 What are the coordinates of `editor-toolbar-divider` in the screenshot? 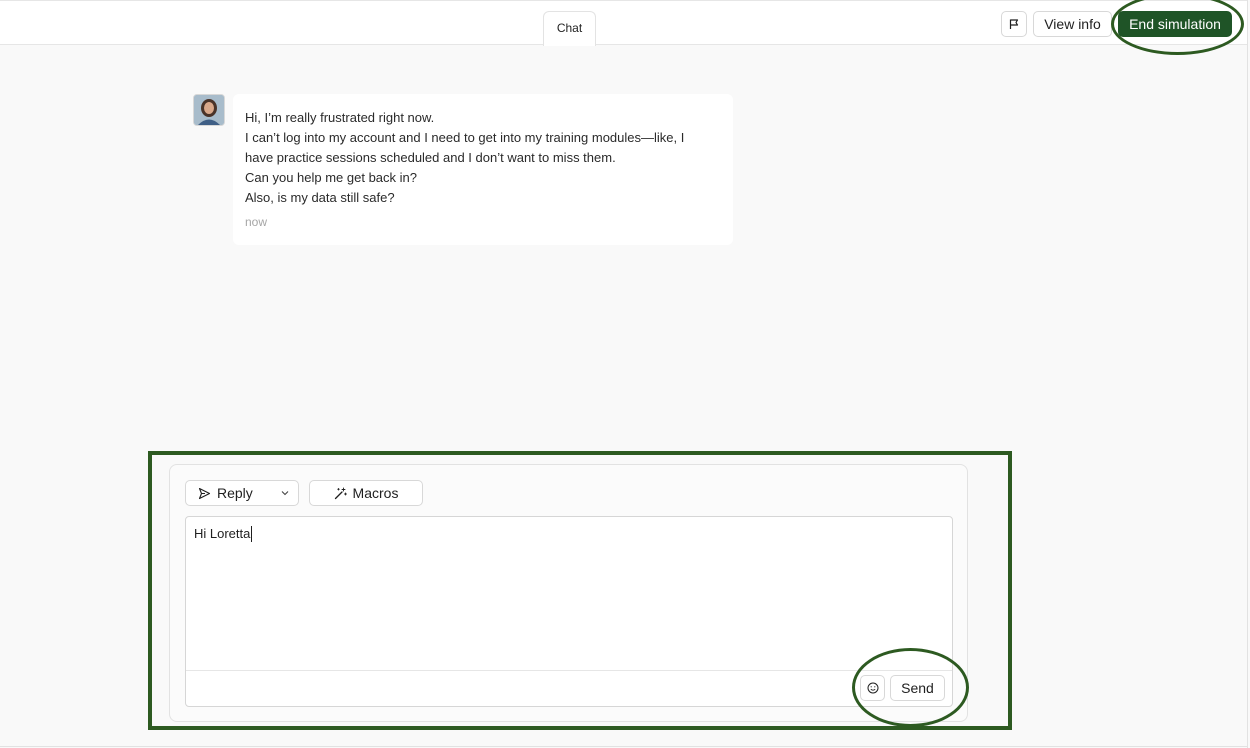 It's located at (569, 670).